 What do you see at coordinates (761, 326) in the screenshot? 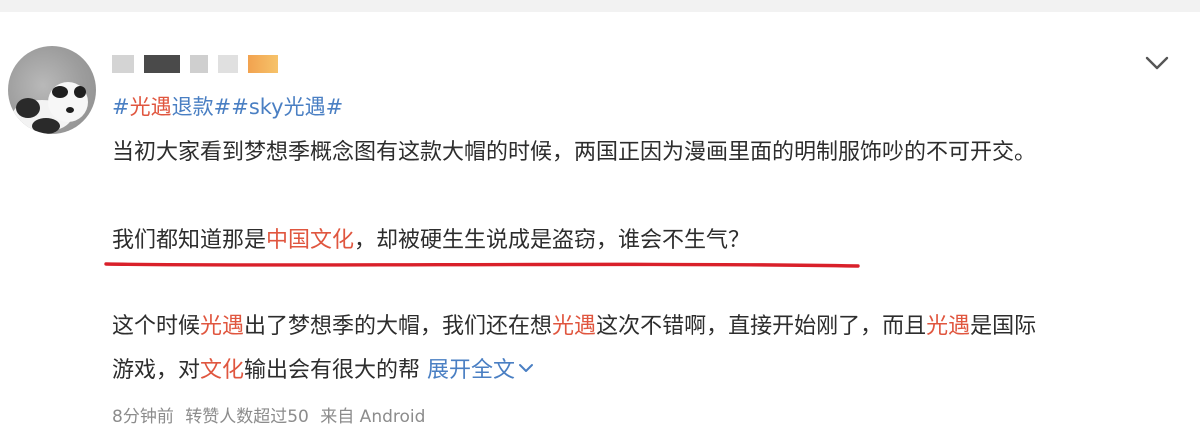
I see `text: 这次不错啊，直接开始刚了，而且` at bounding box center [761, 326].